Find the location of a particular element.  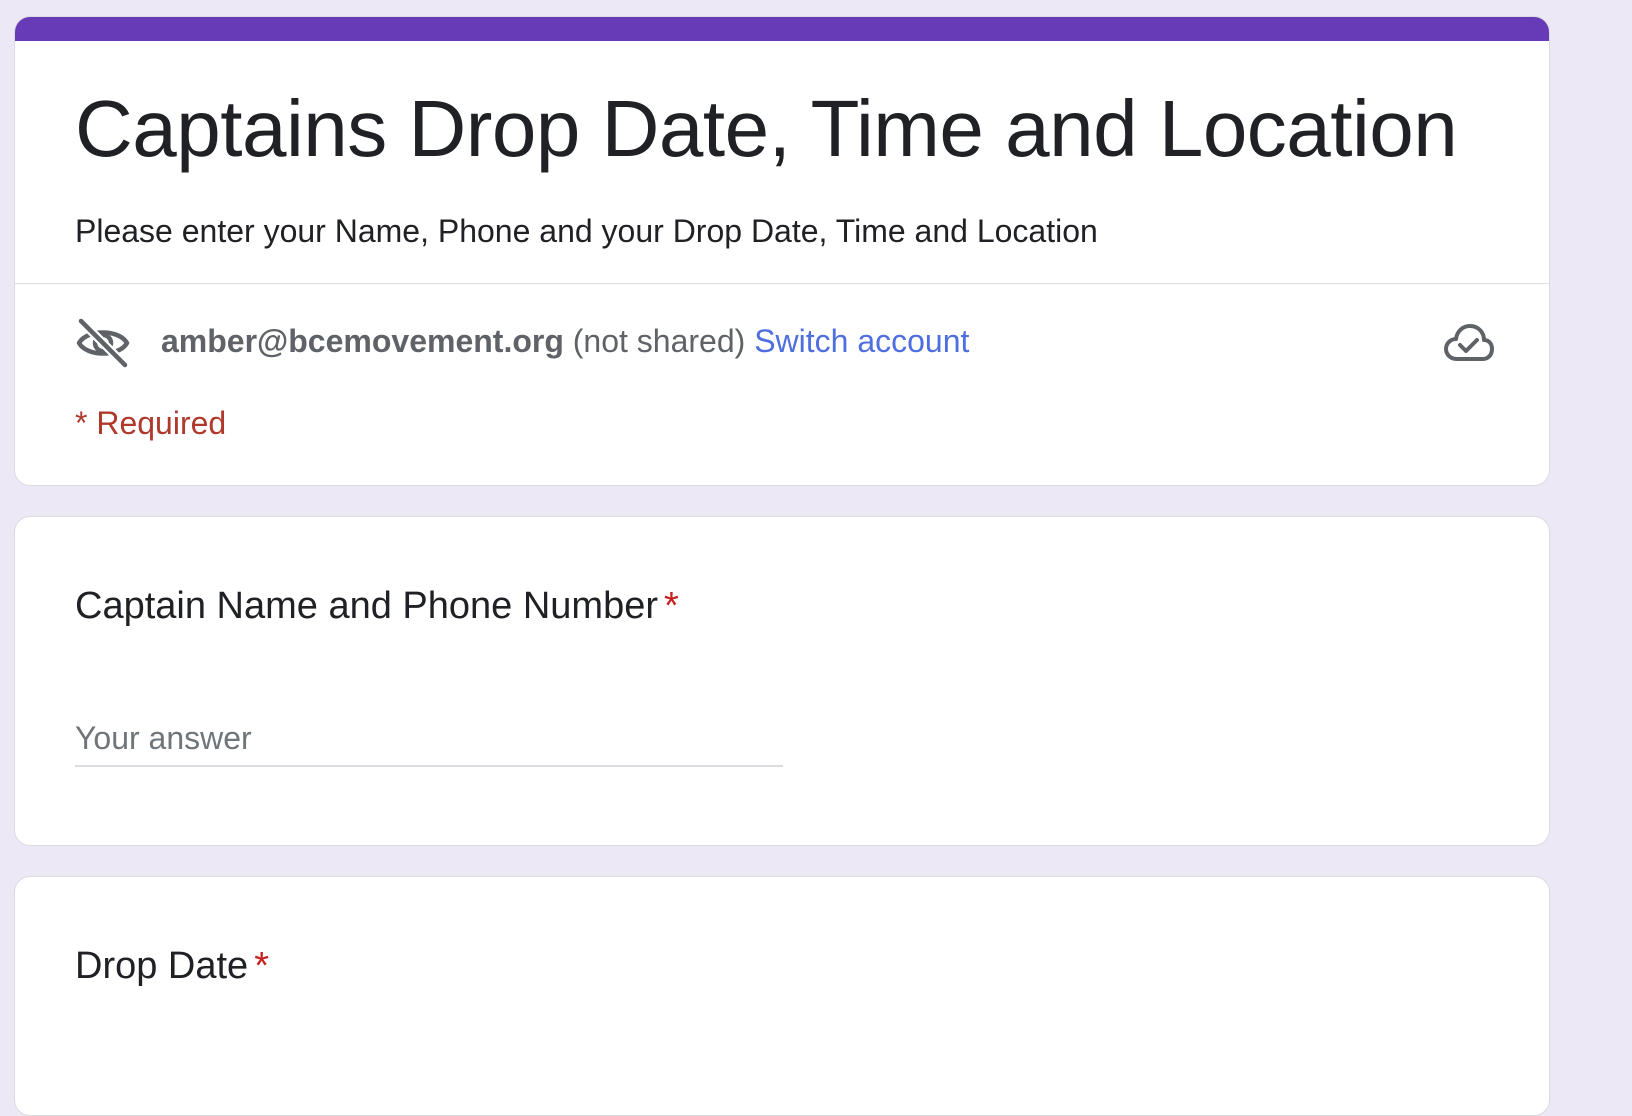

required-note: * Required is located at coordinates (151, 423).